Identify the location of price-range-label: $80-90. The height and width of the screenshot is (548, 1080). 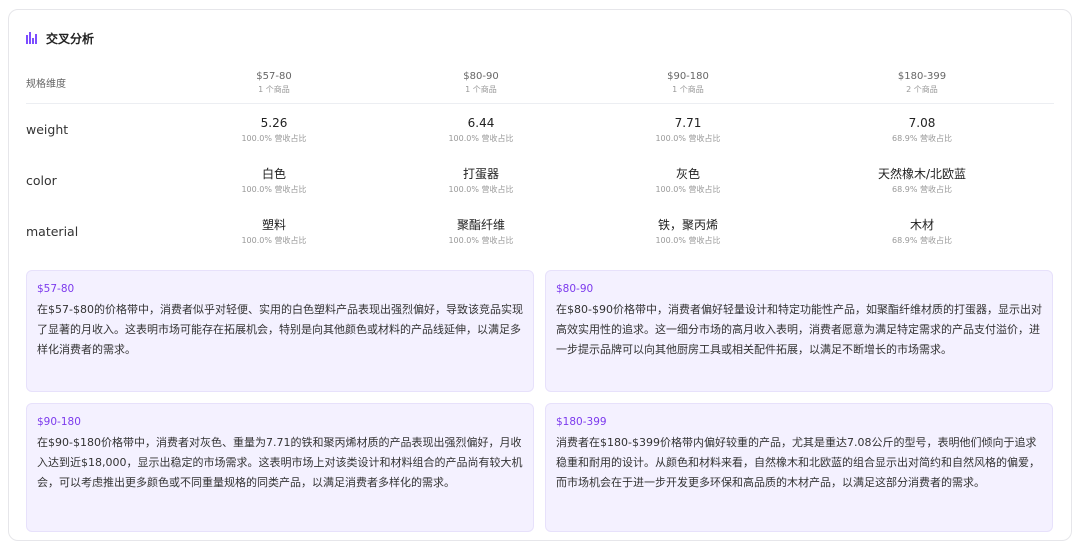
(481, 76).